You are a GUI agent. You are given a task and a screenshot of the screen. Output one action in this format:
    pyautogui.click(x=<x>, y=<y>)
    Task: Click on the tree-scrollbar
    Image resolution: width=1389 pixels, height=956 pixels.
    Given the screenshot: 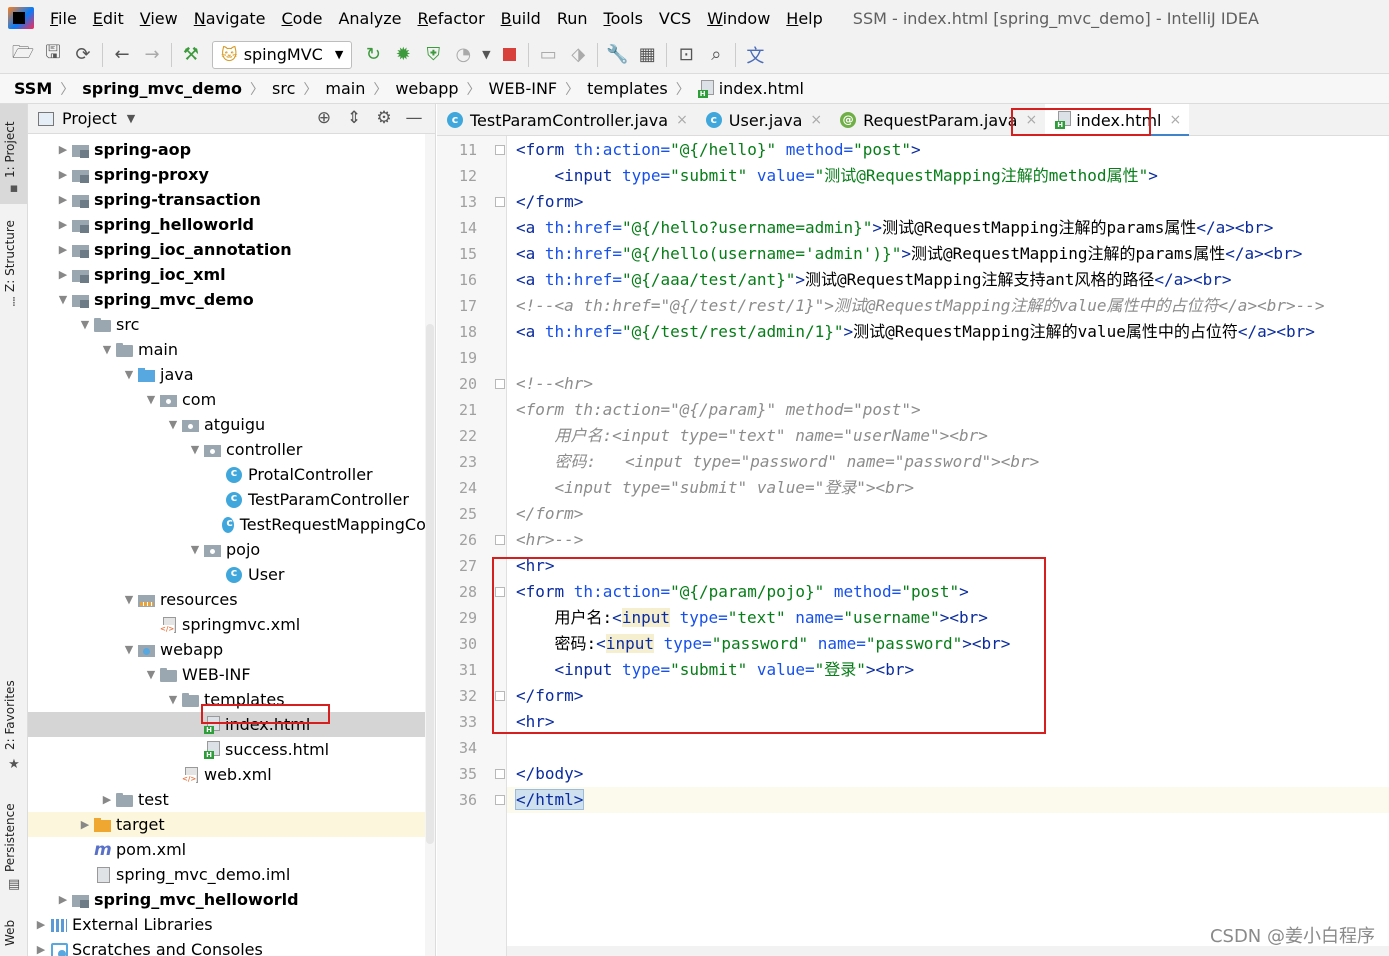 What is the action you would take?
    pyautogui.click(x=430, y=545)
    